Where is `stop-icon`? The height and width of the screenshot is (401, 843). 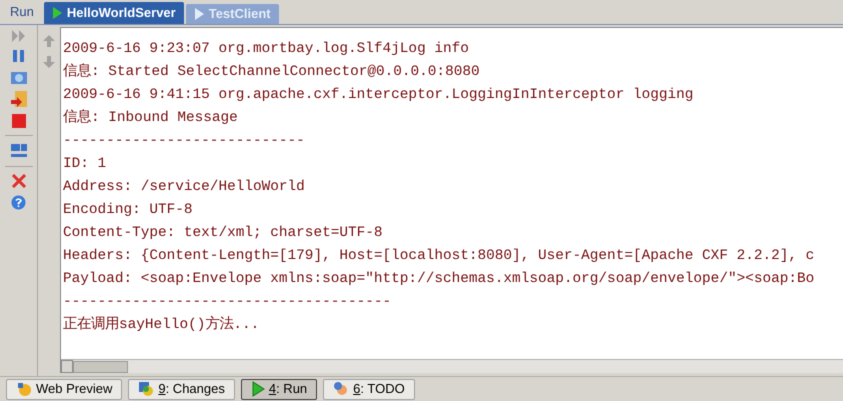
stop-icon is located at coordinates (19, 121).